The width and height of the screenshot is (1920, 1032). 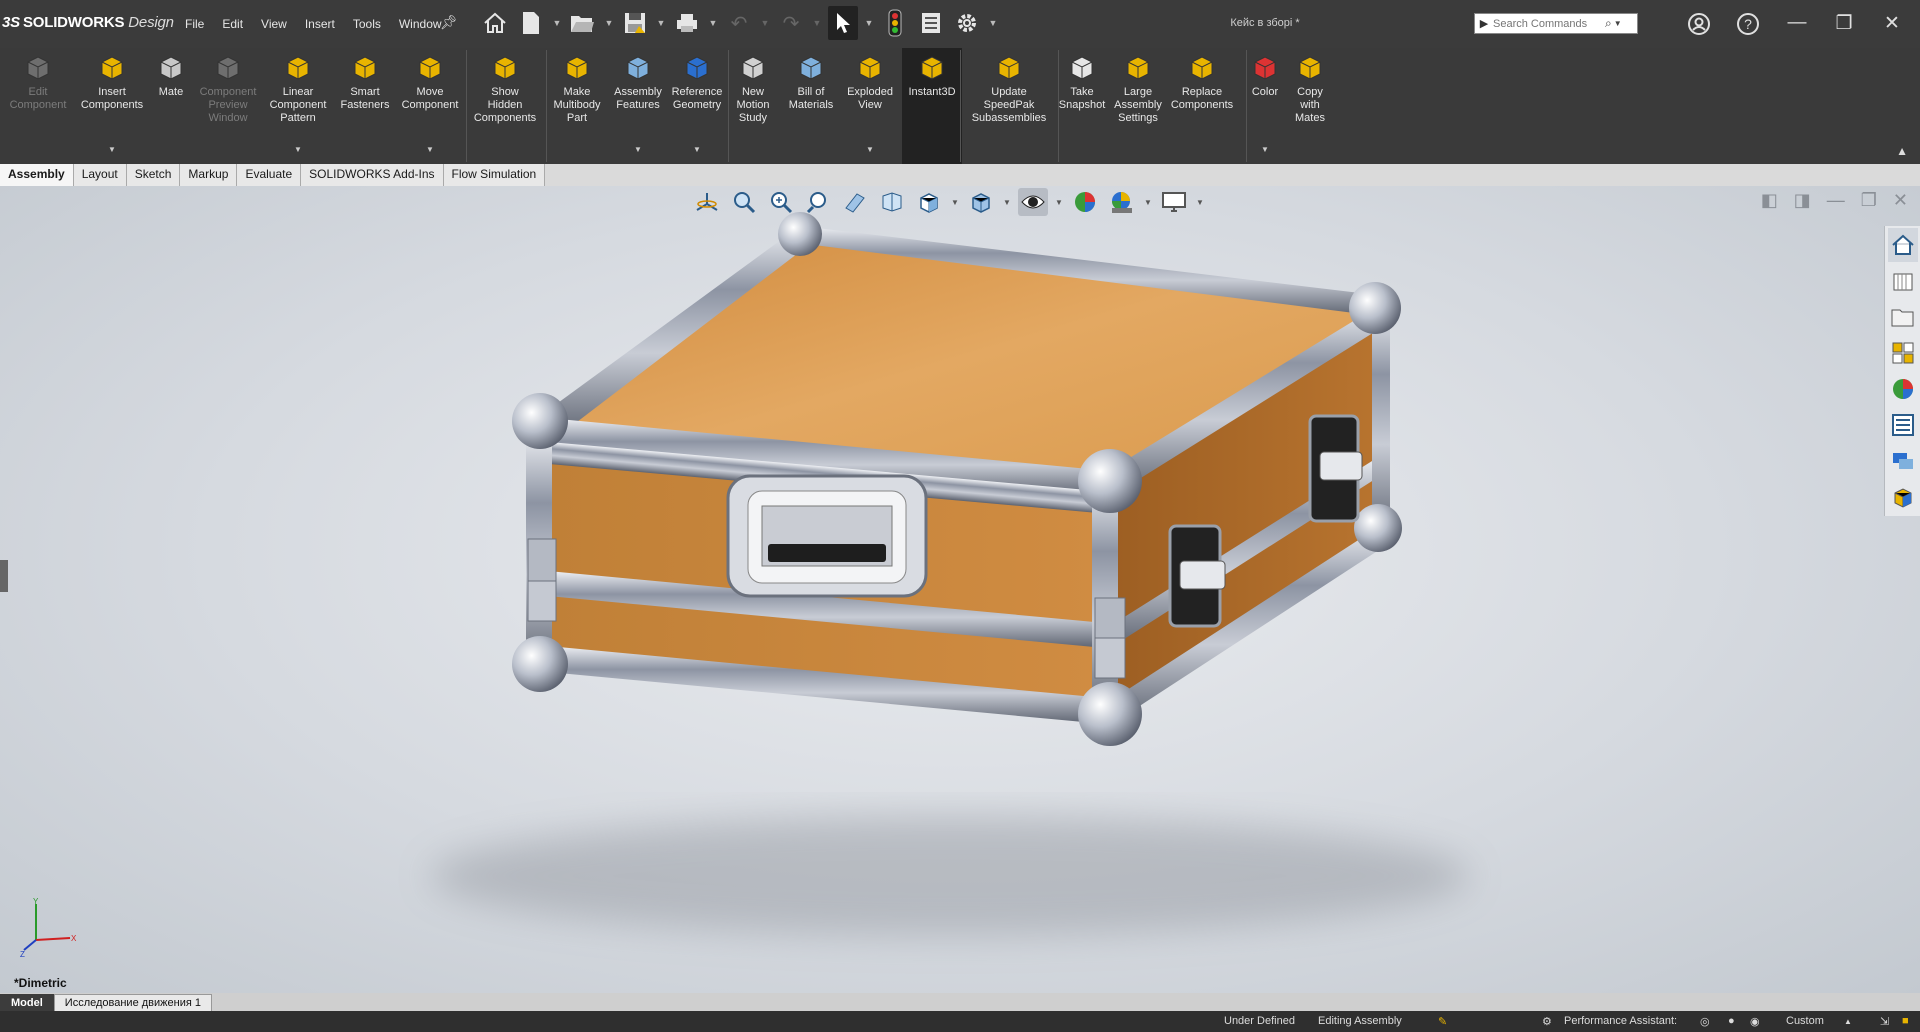 What do you see at coordinates (1705, 1021) in the screenshot?
I see `performance-indicator-icon: ◎` at bounding box center [1705, 1021].